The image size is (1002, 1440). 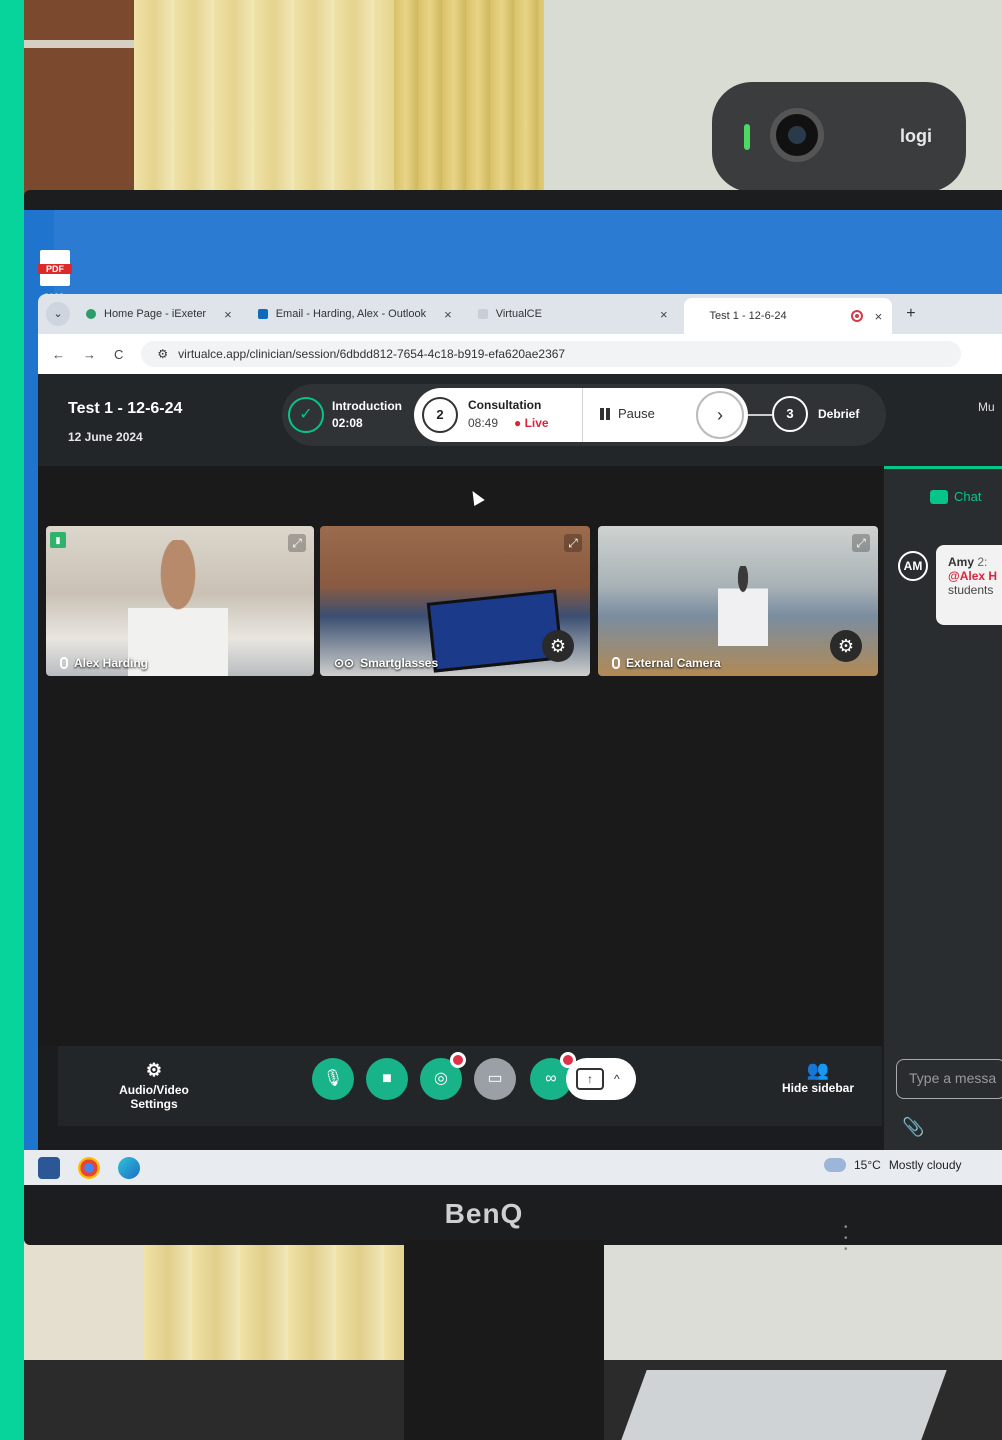 What do you see at coordinates (839, 413) in the screenshot?
I see `debrief-label: Debrief` at bounding box center [839, 413].